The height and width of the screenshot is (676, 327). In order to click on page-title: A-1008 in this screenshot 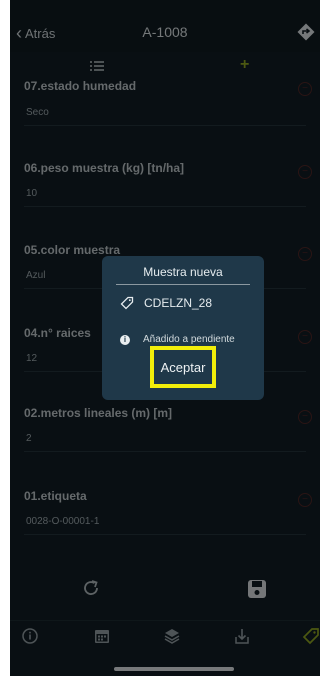, I will do `click(165, 32)`.